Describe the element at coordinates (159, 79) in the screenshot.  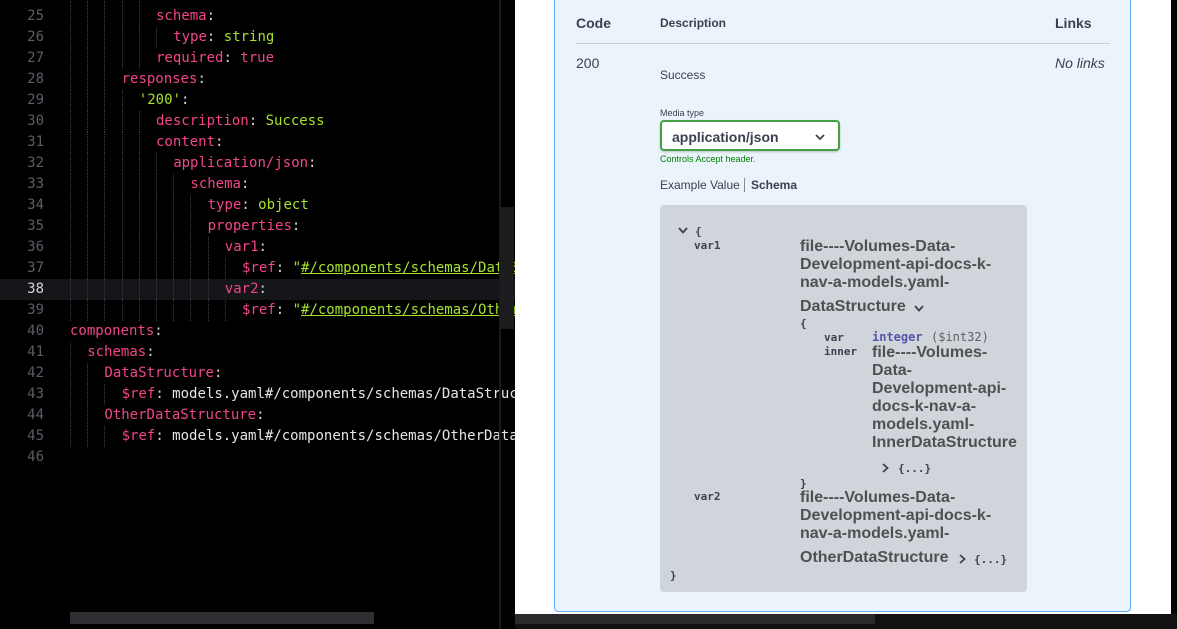
I see `code-token: responses` at that location.